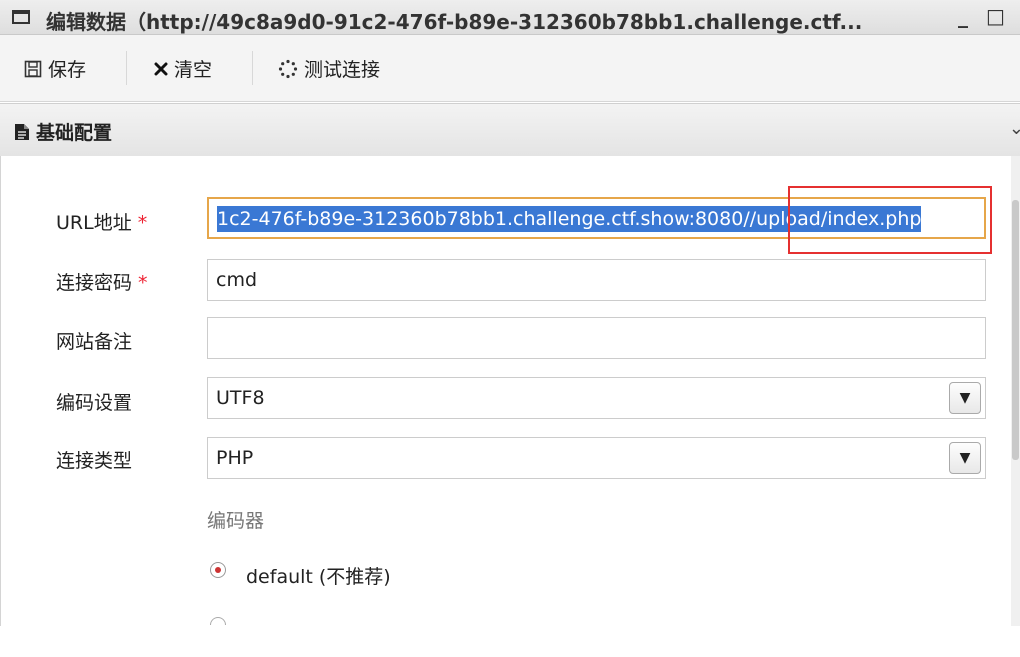 The image size is (1020, 657). Describe the element at coordinates (67, 70) in the screenshot. I see `save-button-label: 保存` at that location.